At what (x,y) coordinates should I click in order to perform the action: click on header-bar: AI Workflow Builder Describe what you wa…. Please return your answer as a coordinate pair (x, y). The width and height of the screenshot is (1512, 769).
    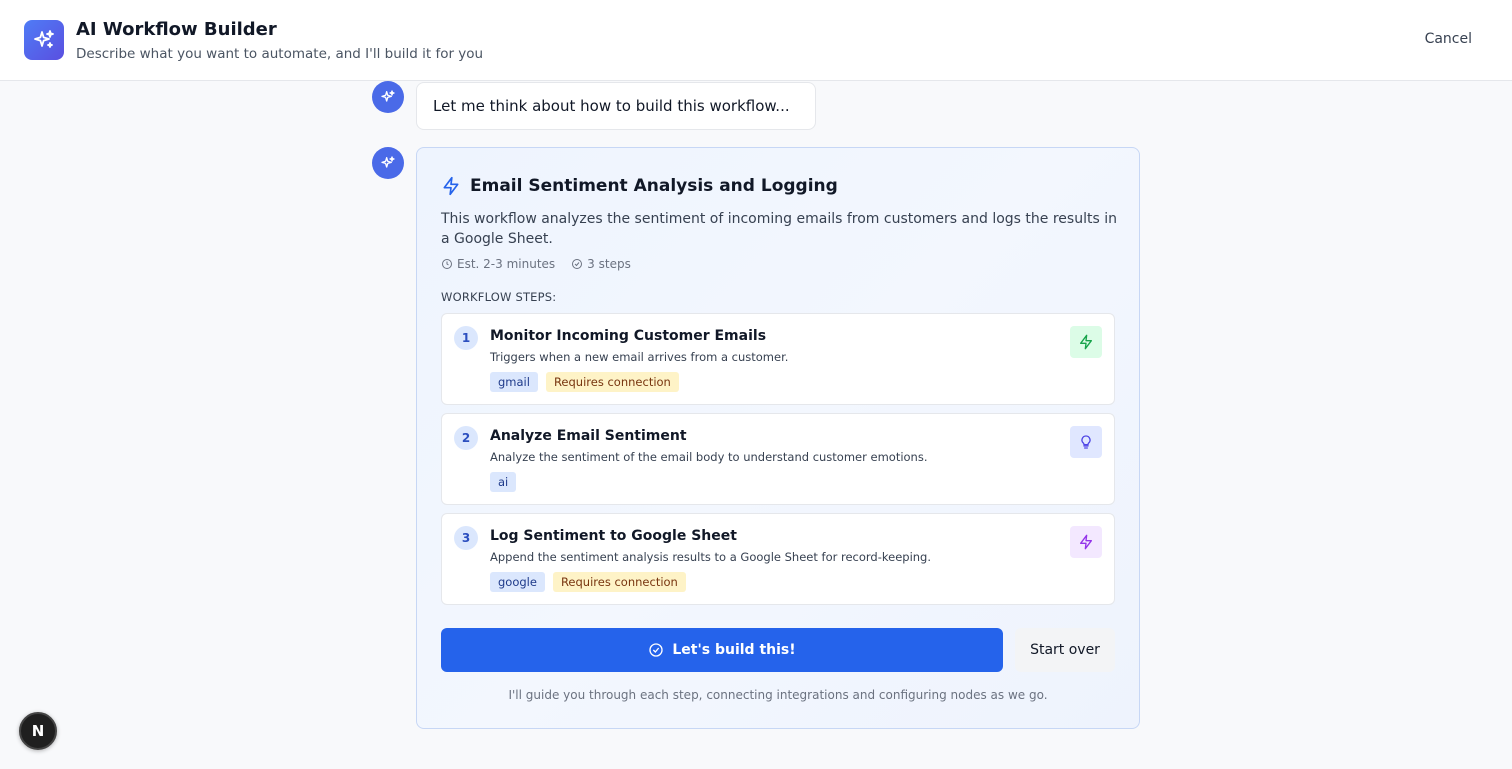
    Looking at the image, I should click on (756, 40).